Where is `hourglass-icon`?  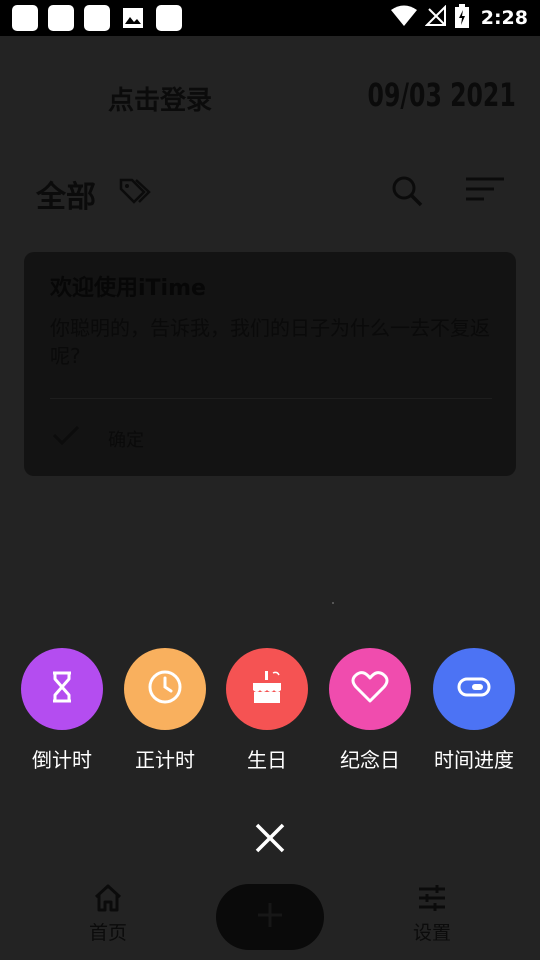
hourglass-icon is located at coordinates (62, 689).